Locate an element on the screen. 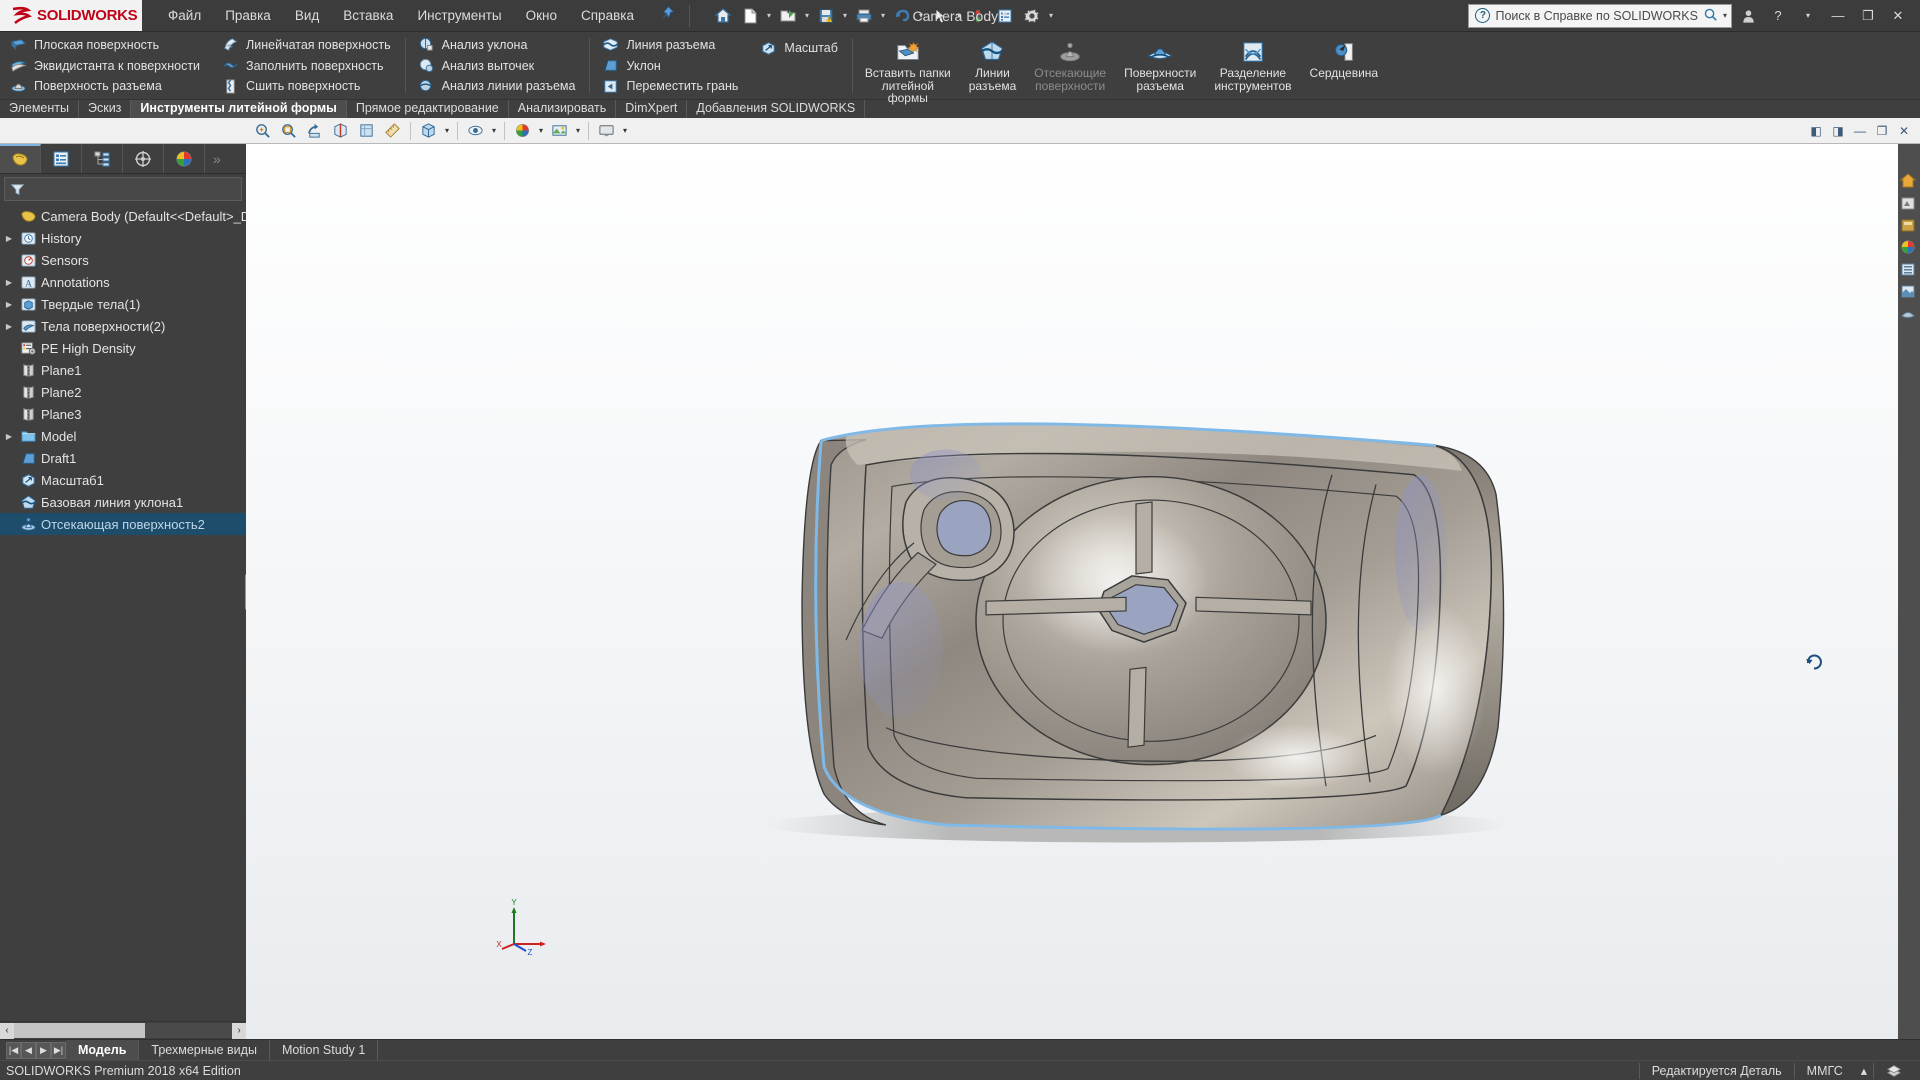 The width and height of the screenshot is (1920, 1080). planar-surface-button: Плоская поверхность is located at coordinates (106, 45).